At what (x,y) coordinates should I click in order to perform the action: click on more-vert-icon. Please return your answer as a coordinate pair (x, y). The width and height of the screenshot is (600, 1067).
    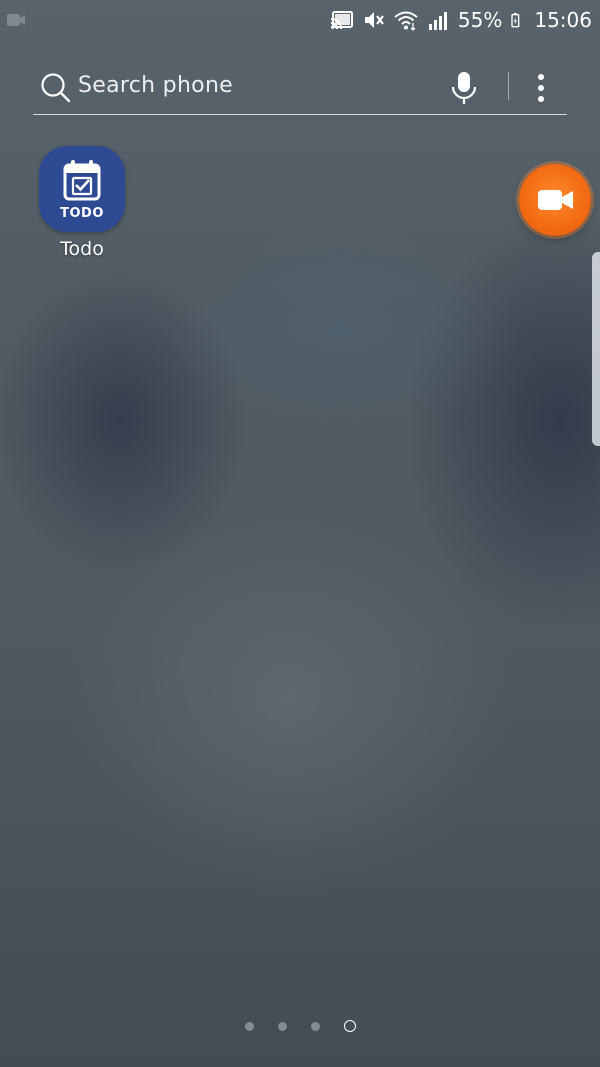
    Looking at the image, I should click on (541, 88).